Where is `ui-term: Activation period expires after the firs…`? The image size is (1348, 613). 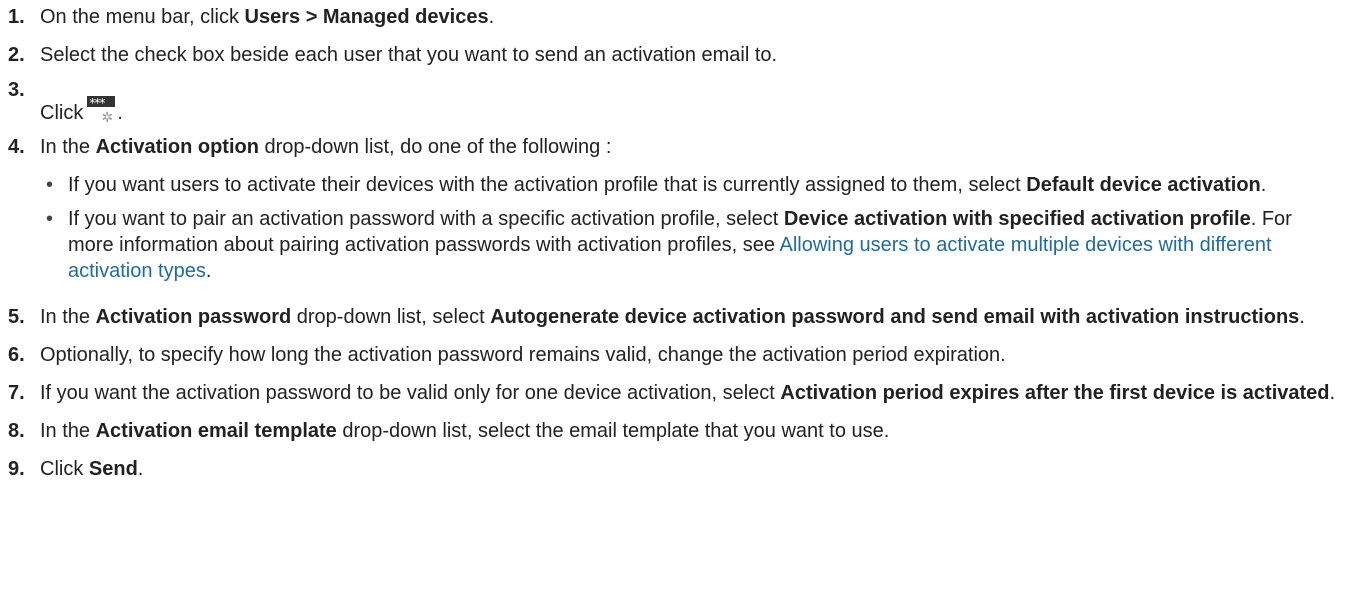 ui-term: Activation period expires after the firs… is located at coordinates (1055, 393).